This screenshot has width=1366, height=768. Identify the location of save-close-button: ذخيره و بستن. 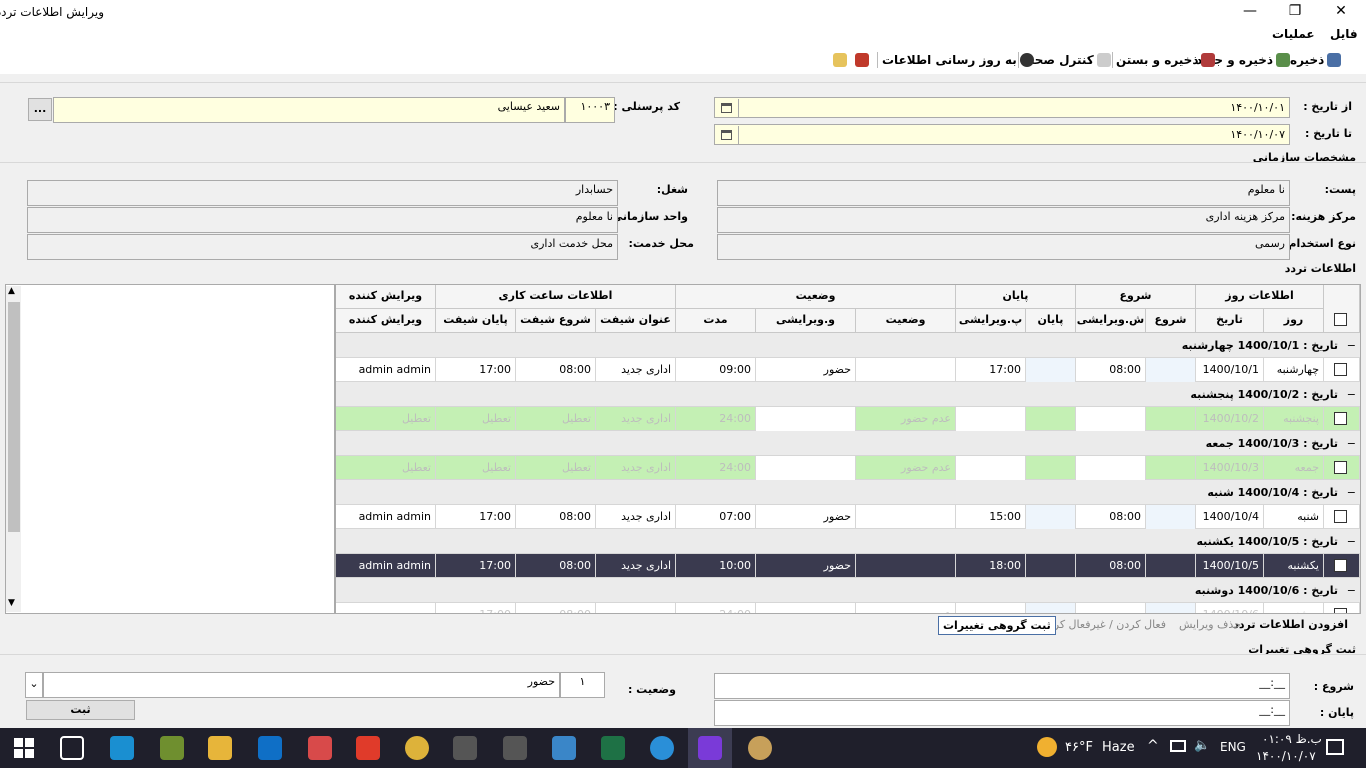
(1166, 60).